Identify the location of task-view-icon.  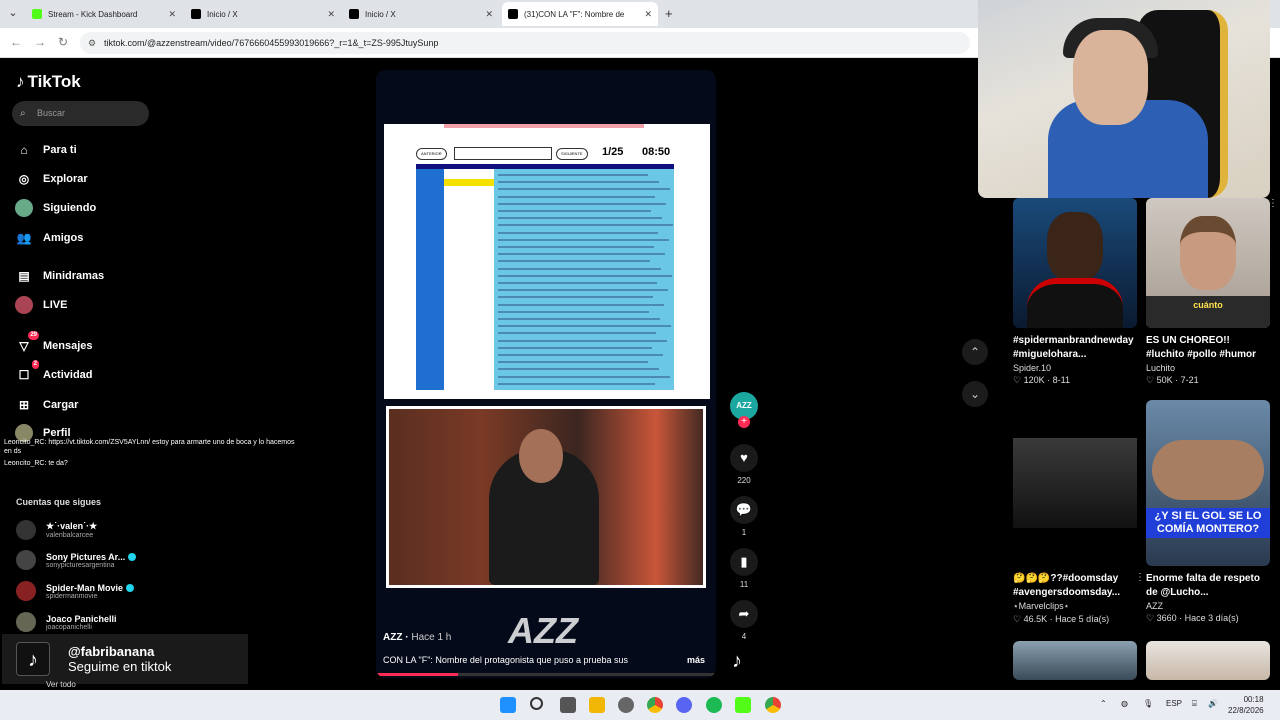
(568, 705).